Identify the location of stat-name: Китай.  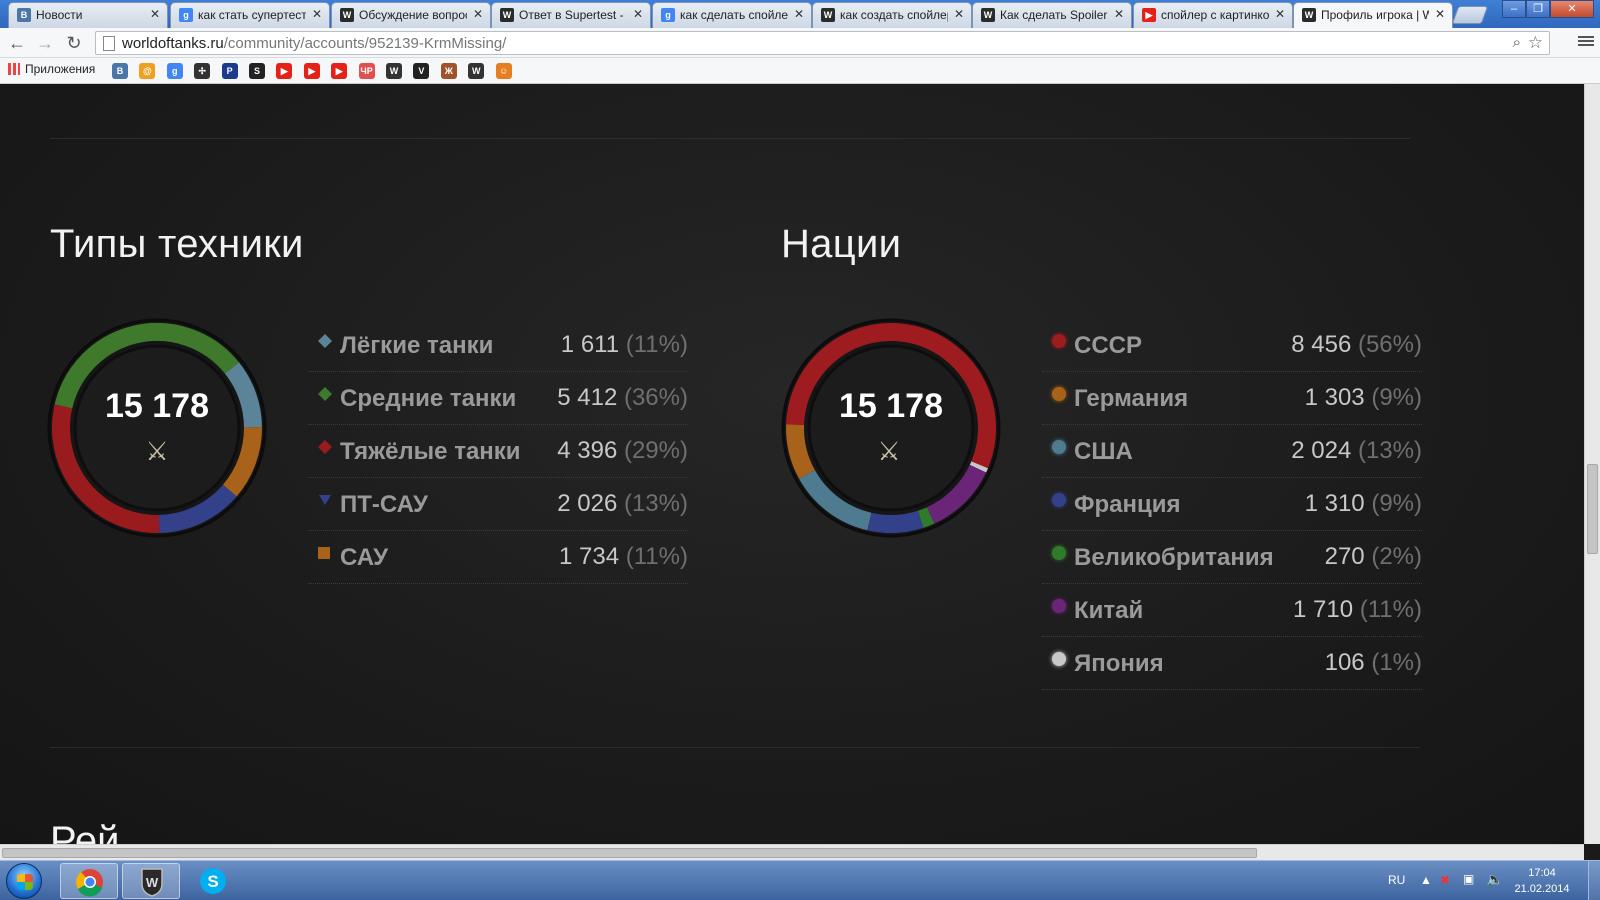
(1109, 610).